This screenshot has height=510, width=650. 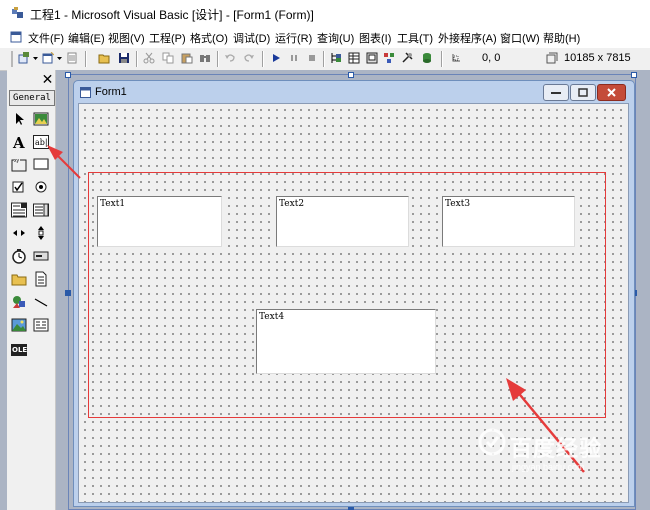 I want to click on textbox-tool-icon: ab|, so click(x=41, y=142).